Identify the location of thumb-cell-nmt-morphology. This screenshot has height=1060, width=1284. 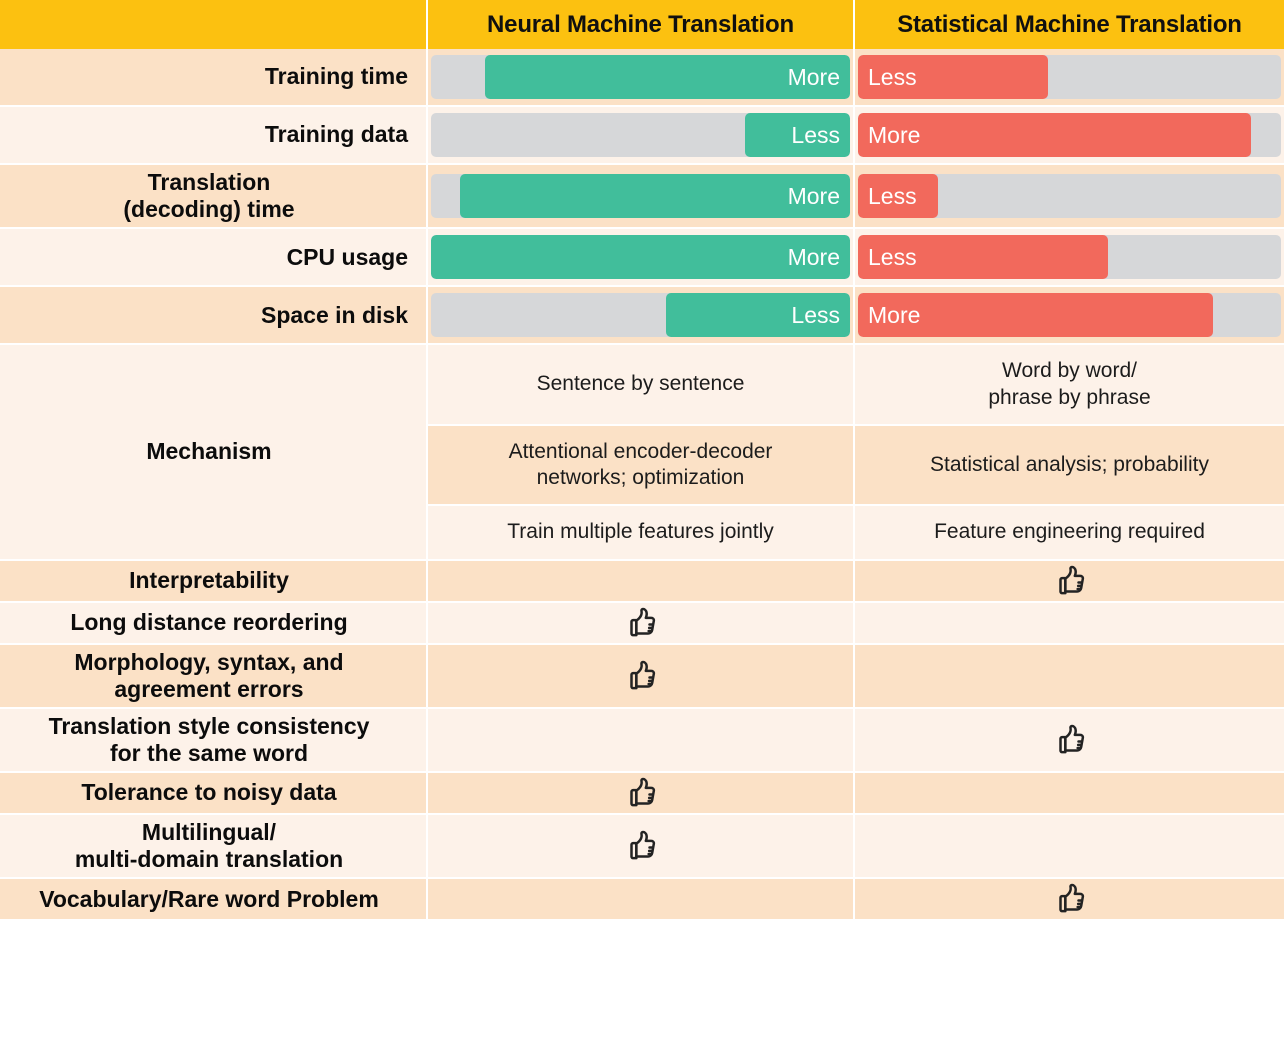
(641, 676).